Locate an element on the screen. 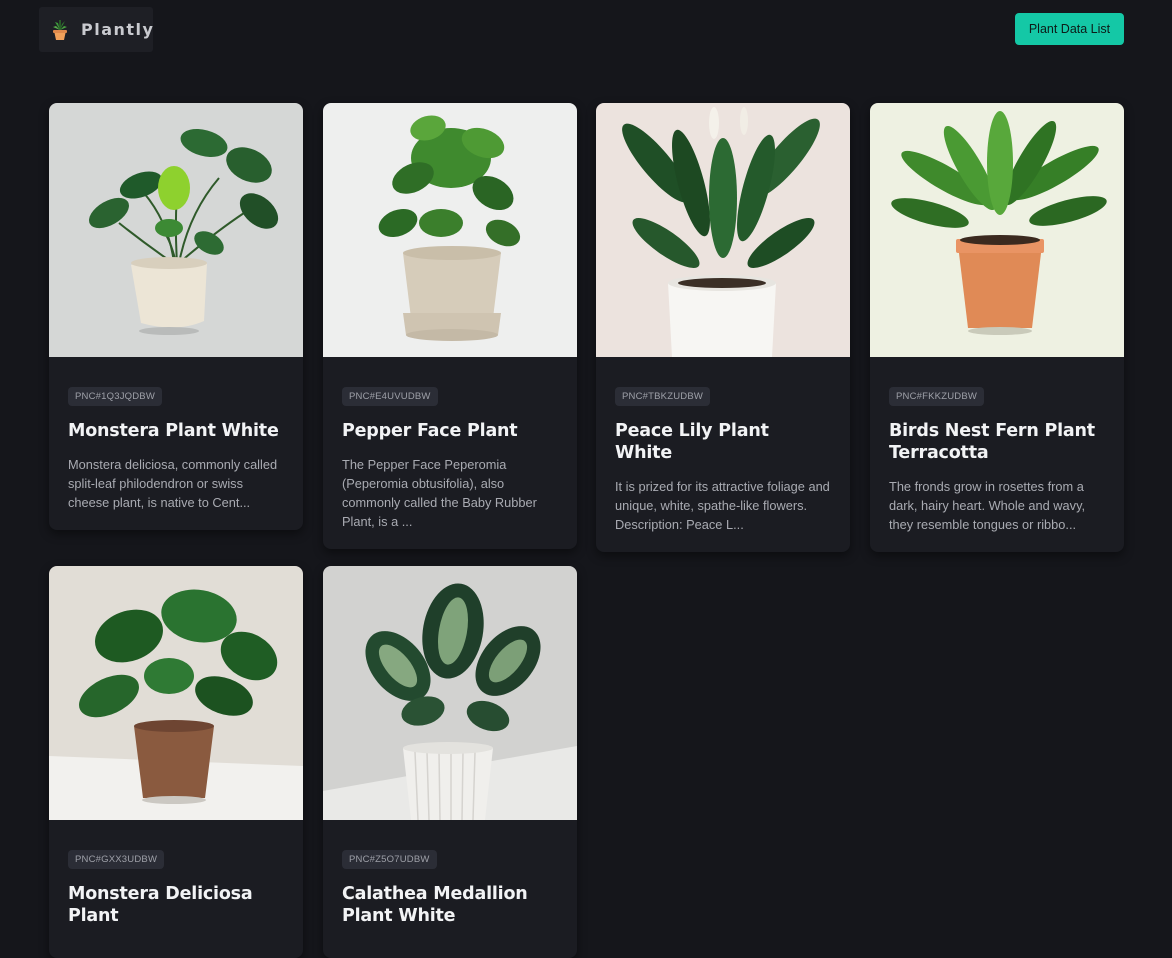  brand-logo-link: Plantly is located at coordinates (96, 29).